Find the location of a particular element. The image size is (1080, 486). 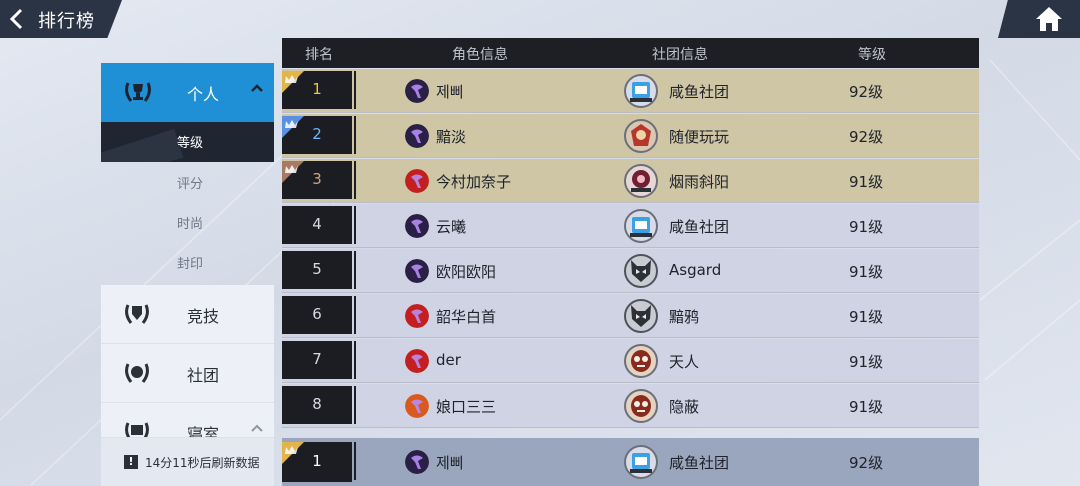

club-name: 隐蔽 is located at coordinates (684, 407).